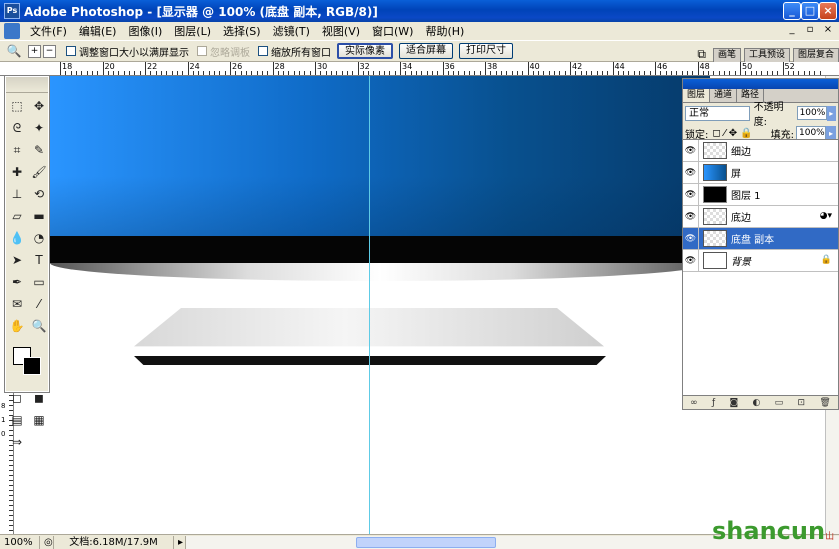  Describe the element at coordinates (17, 238) in the screenshot. I see `blur-tool-icon: 💧` at that location.